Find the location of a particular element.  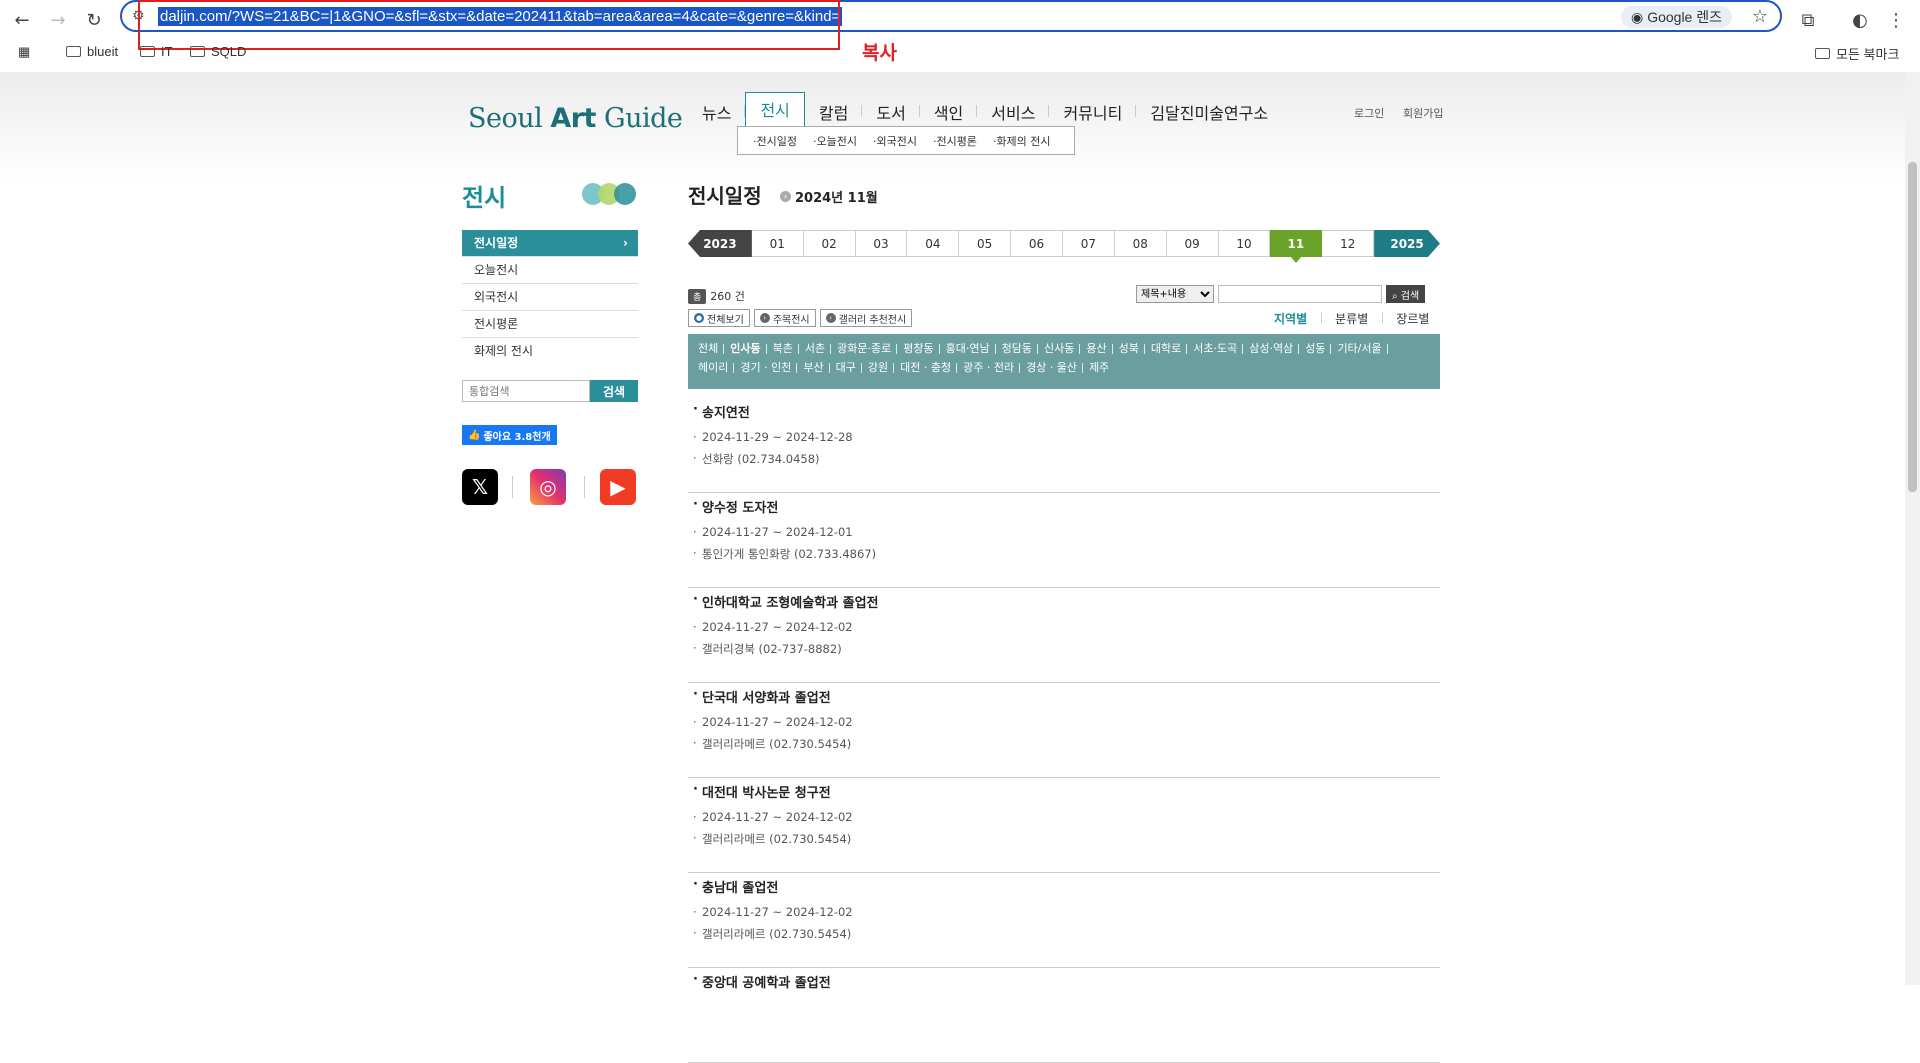

bookmark-label: 모든 북마크 is located at coordinates (1868, 54).